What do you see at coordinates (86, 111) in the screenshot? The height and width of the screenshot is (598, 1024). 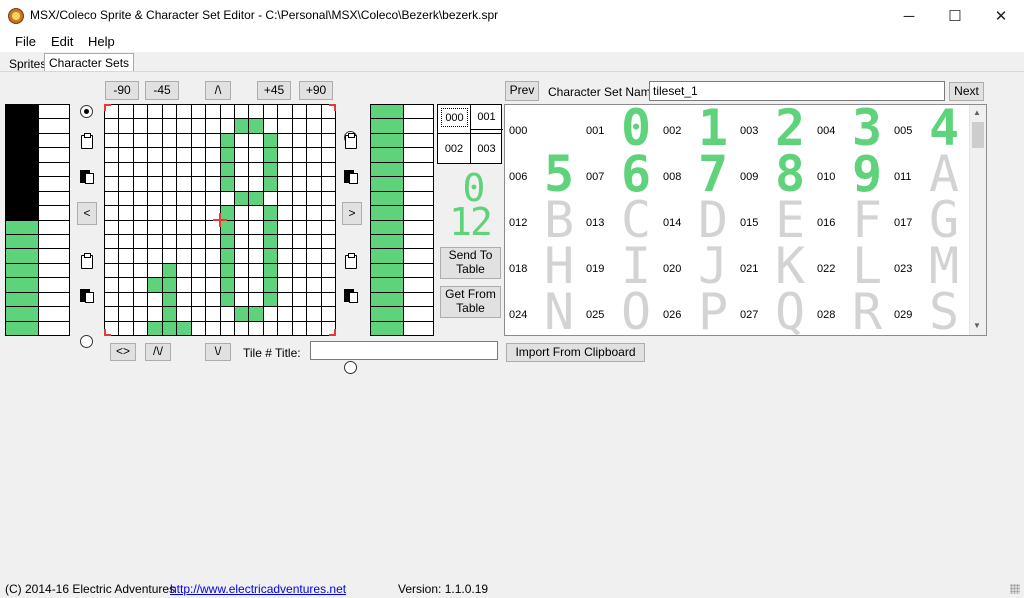 I see `left-color-radio` at bounding box center [86, 111].